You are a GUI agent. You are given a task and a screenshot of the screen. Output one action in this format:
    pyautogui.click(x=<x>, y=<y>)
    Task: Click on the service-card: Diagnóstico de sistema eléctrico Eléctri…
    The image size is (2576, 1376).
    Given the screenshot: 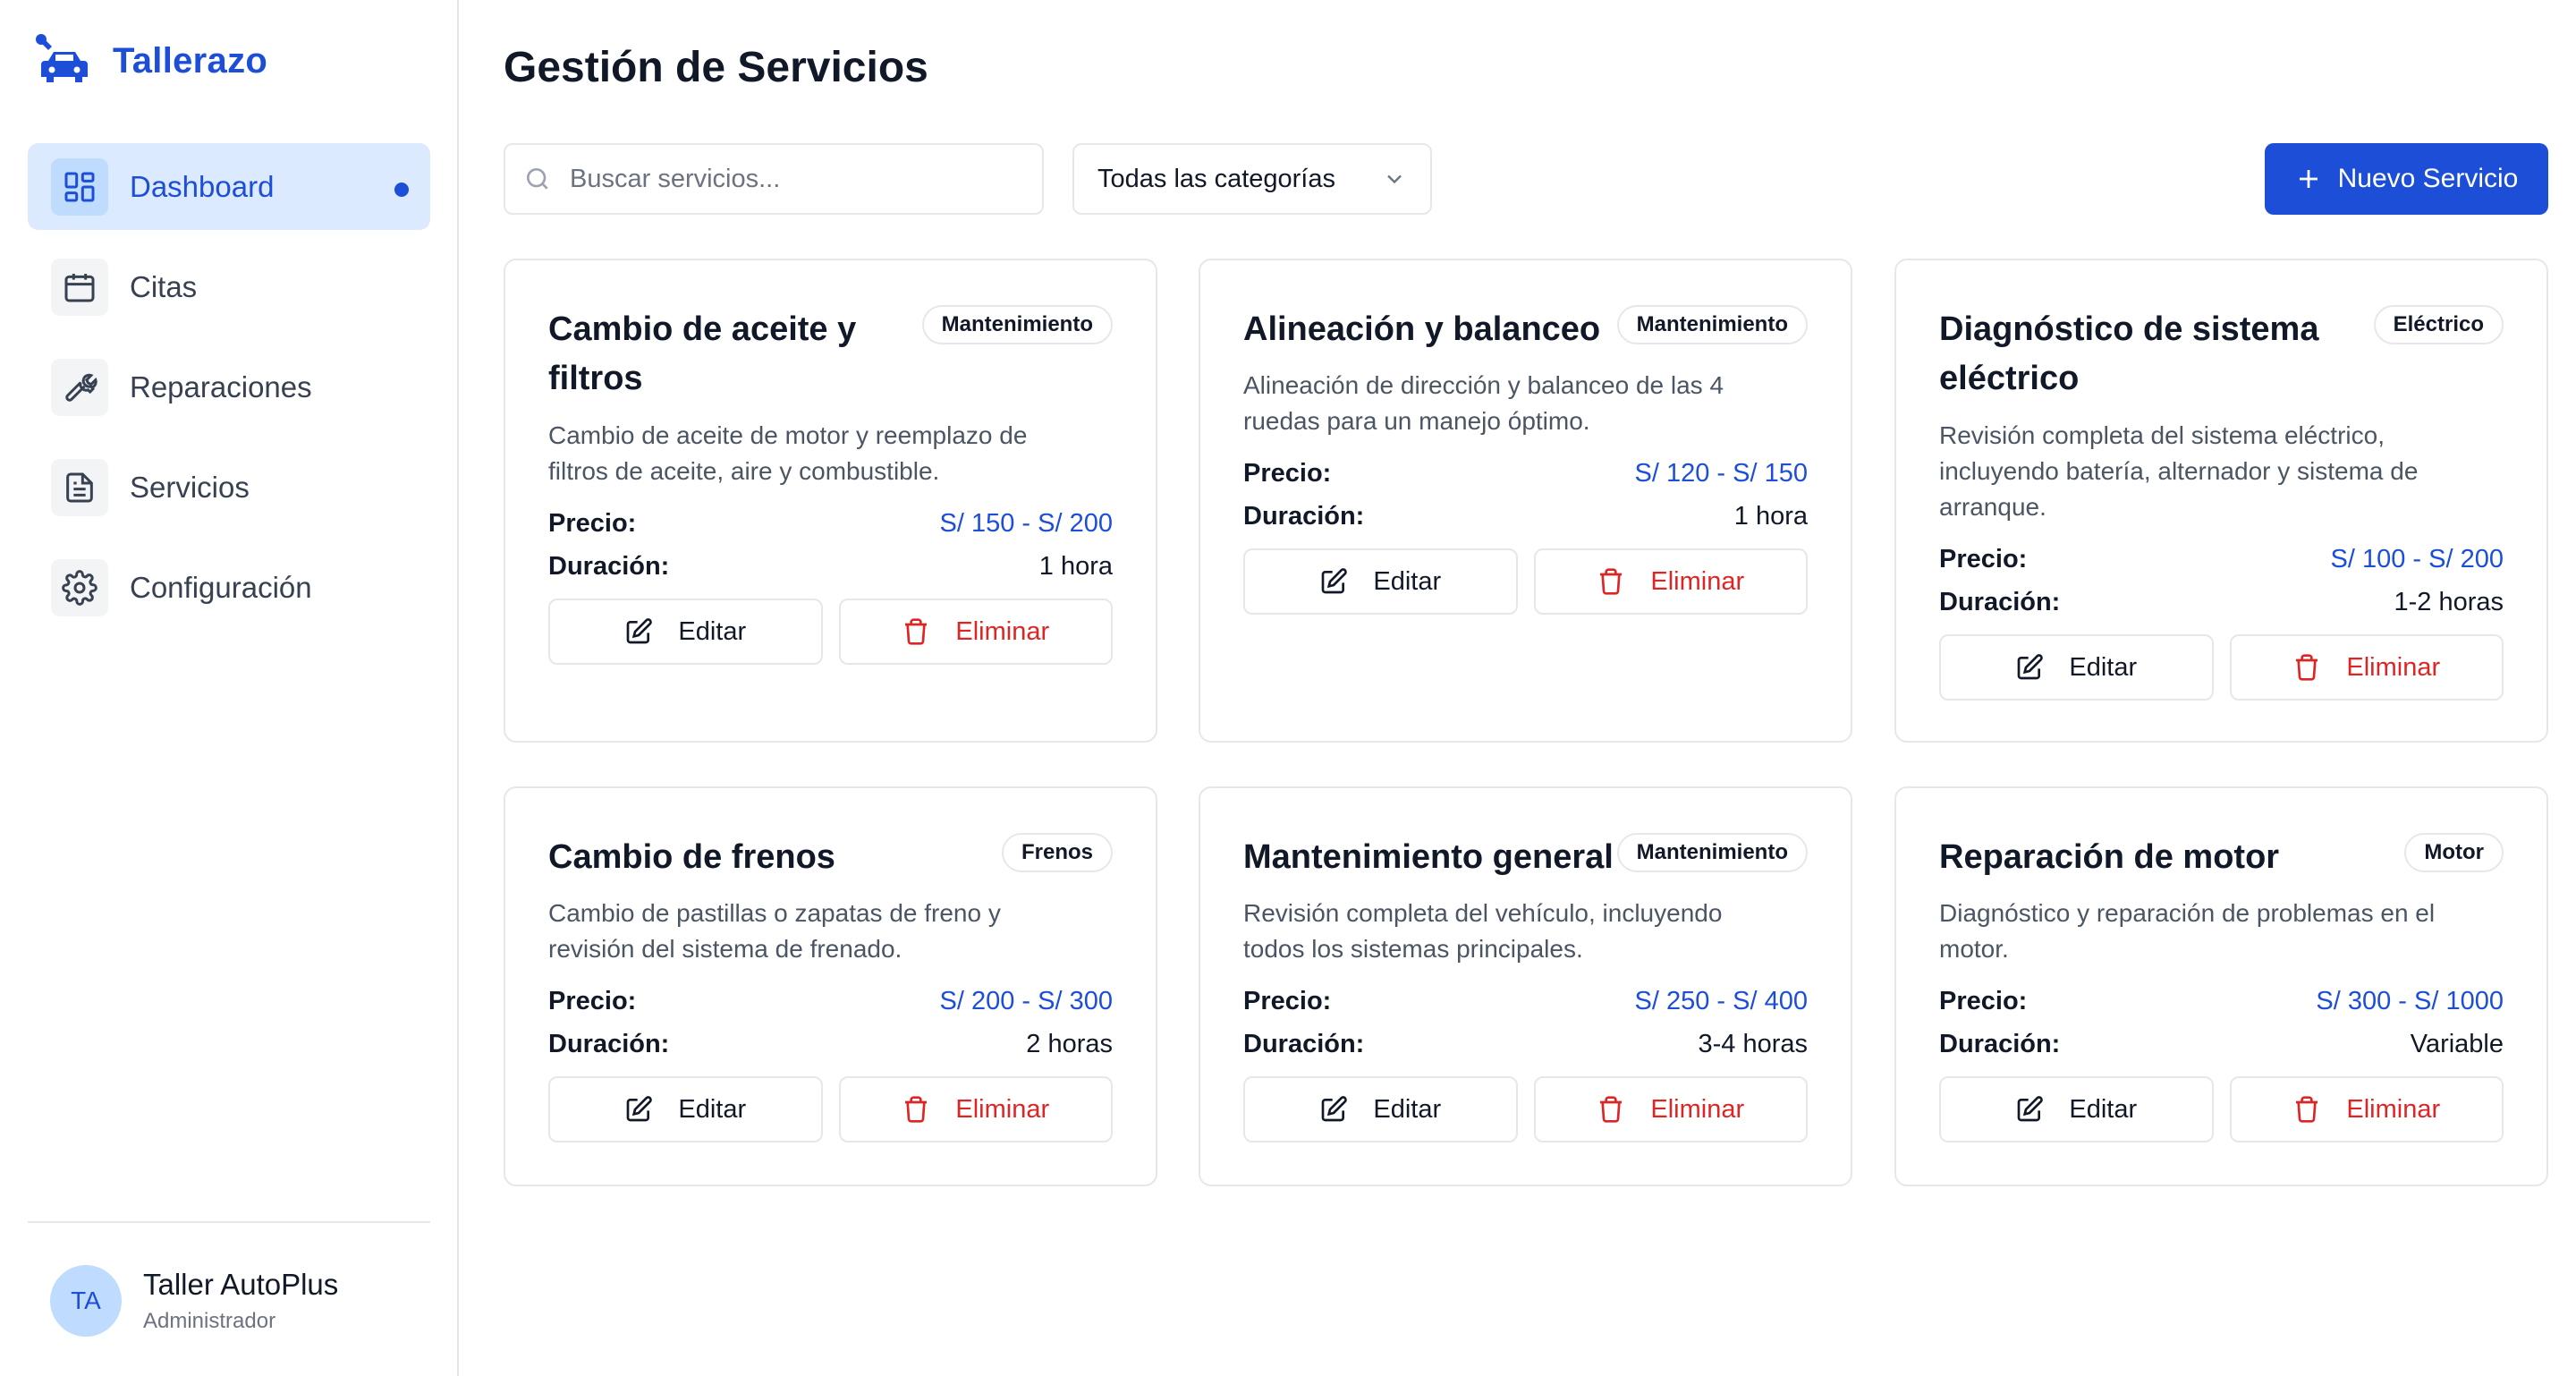 What is the action you would take?
    pyautogui.click(x=2221, y=501)
    